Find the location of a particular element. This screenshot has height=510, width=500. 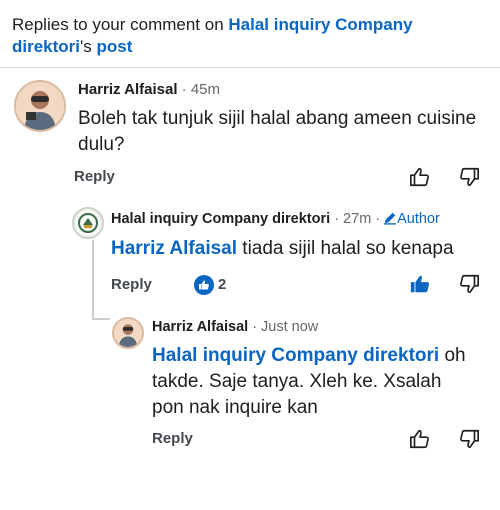

comment-2-reply-button: Reply is located at coordinates (131, 284).